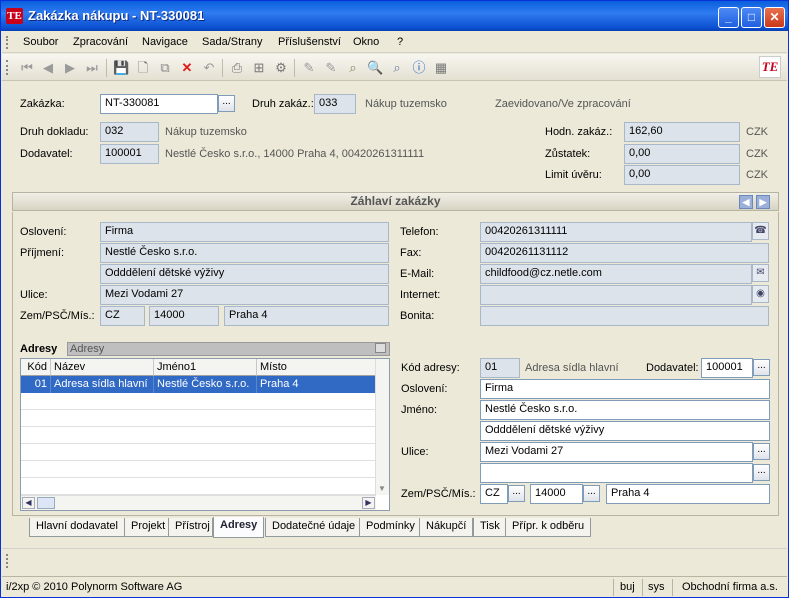  What do you see at coordinates (184, 316) in the screenshot?
I see `psc-field: 14000` at bounding box center [184, 316].